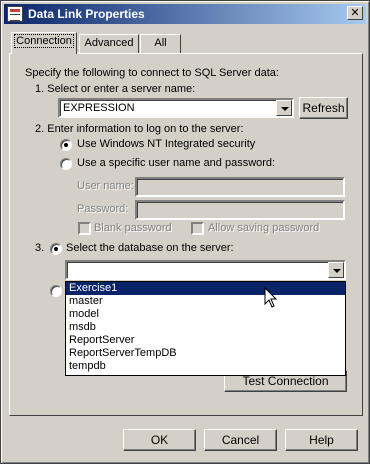 This screenshot has height=464, width=370. I want to click on radio-specific-credentials-label: Use a specific user name and password:, so click(176, 163).